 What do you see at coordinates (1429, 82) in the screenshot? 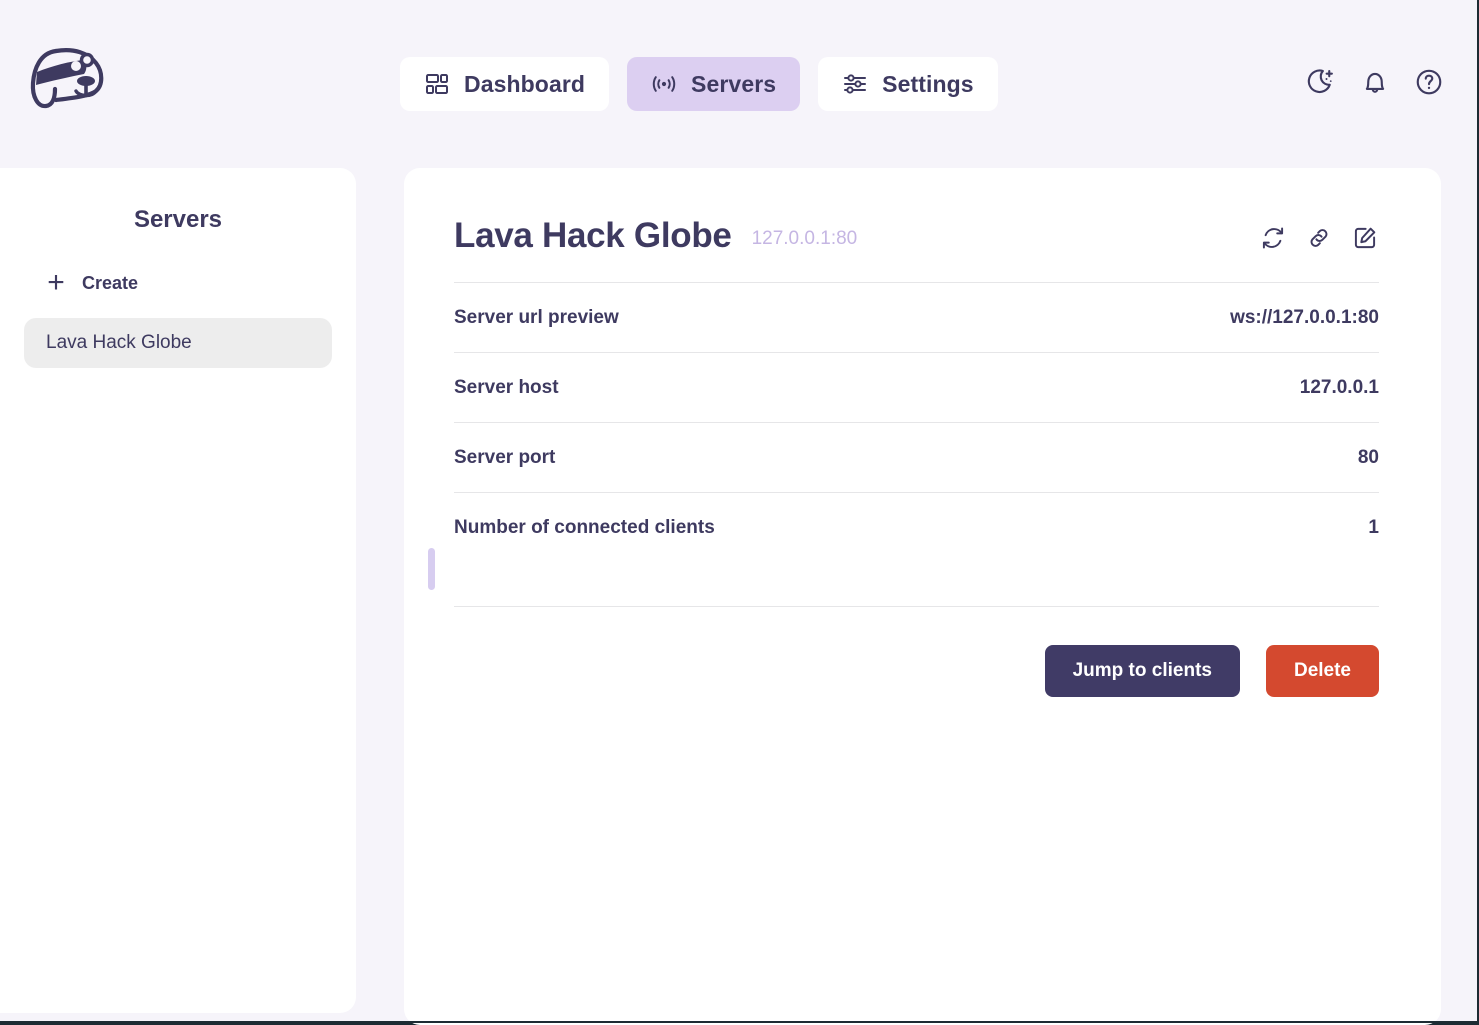
I see `help-circle-icon` at bounding box center [1429, 82].